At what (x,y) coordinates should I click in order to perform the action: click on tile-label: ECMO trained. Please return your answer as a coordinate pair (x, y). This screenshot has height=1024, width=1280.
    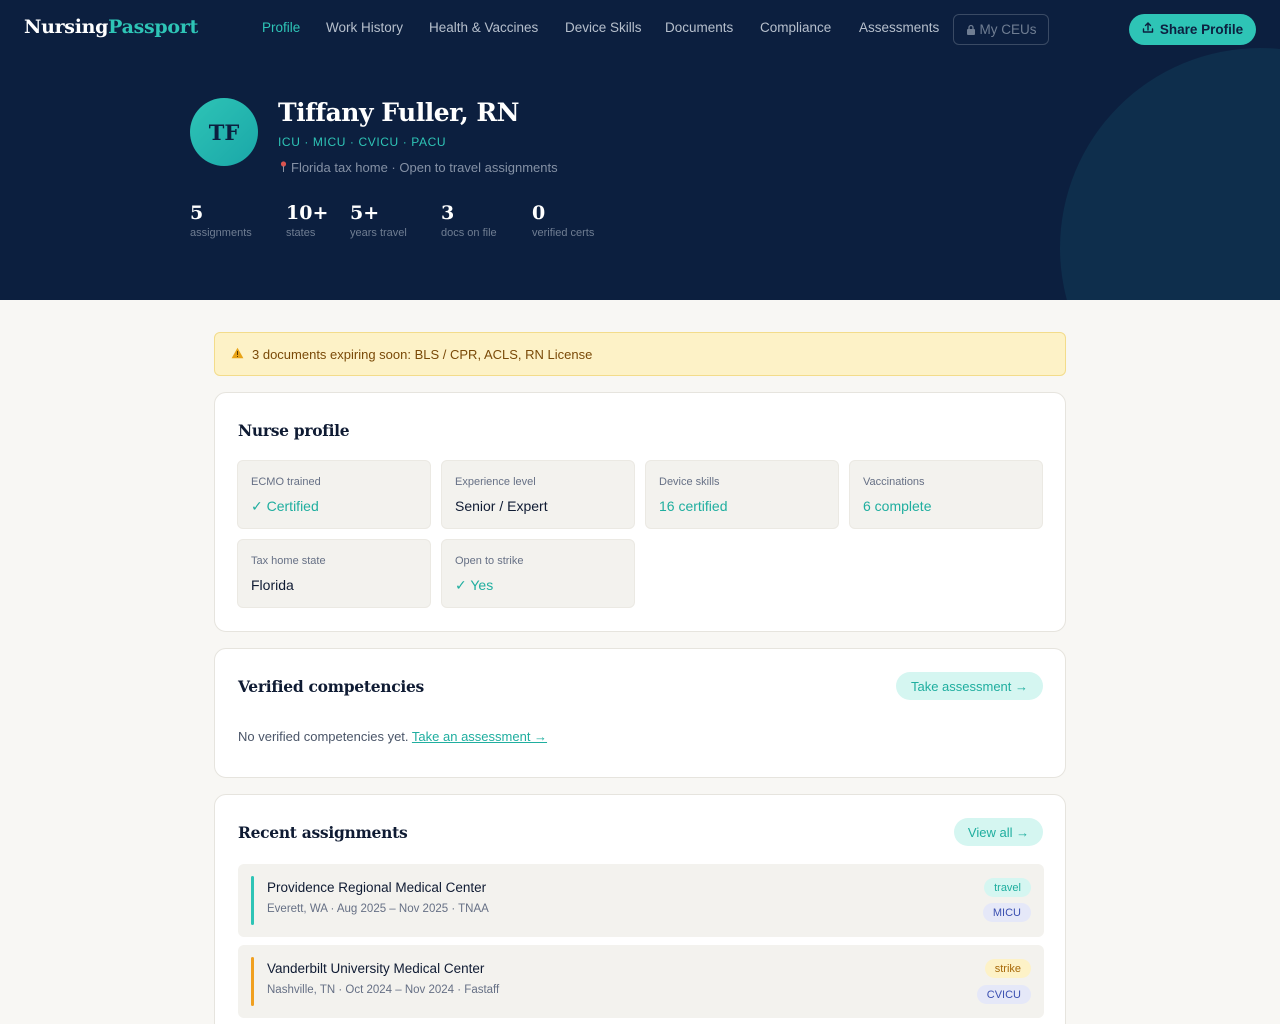
    Looking at the image, I should click on (286, 482).